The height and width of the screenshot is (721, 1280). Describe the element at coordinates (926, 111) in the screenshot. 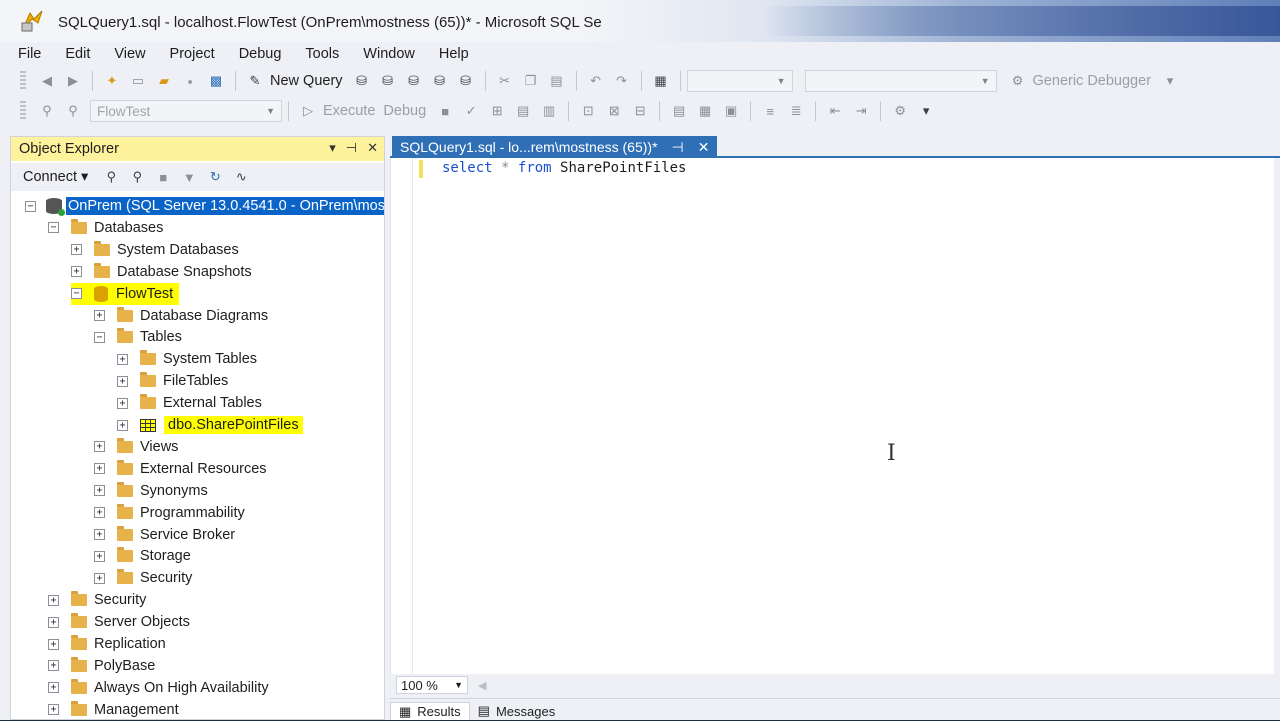

I see `toolbar-overflow-icon: ▾` at that location.